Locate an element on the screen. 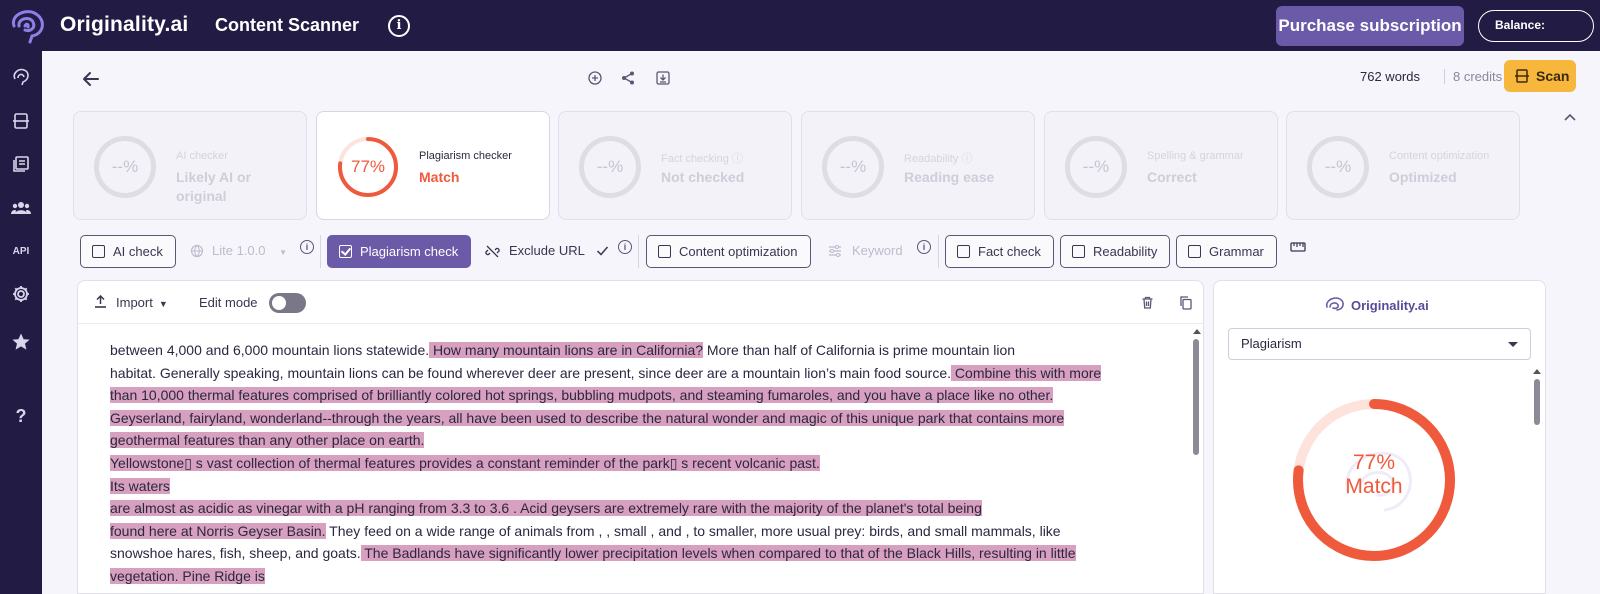 The height and width of the screenshot is (594, 1600). sliders-icon is located at coordinates (835, 251).